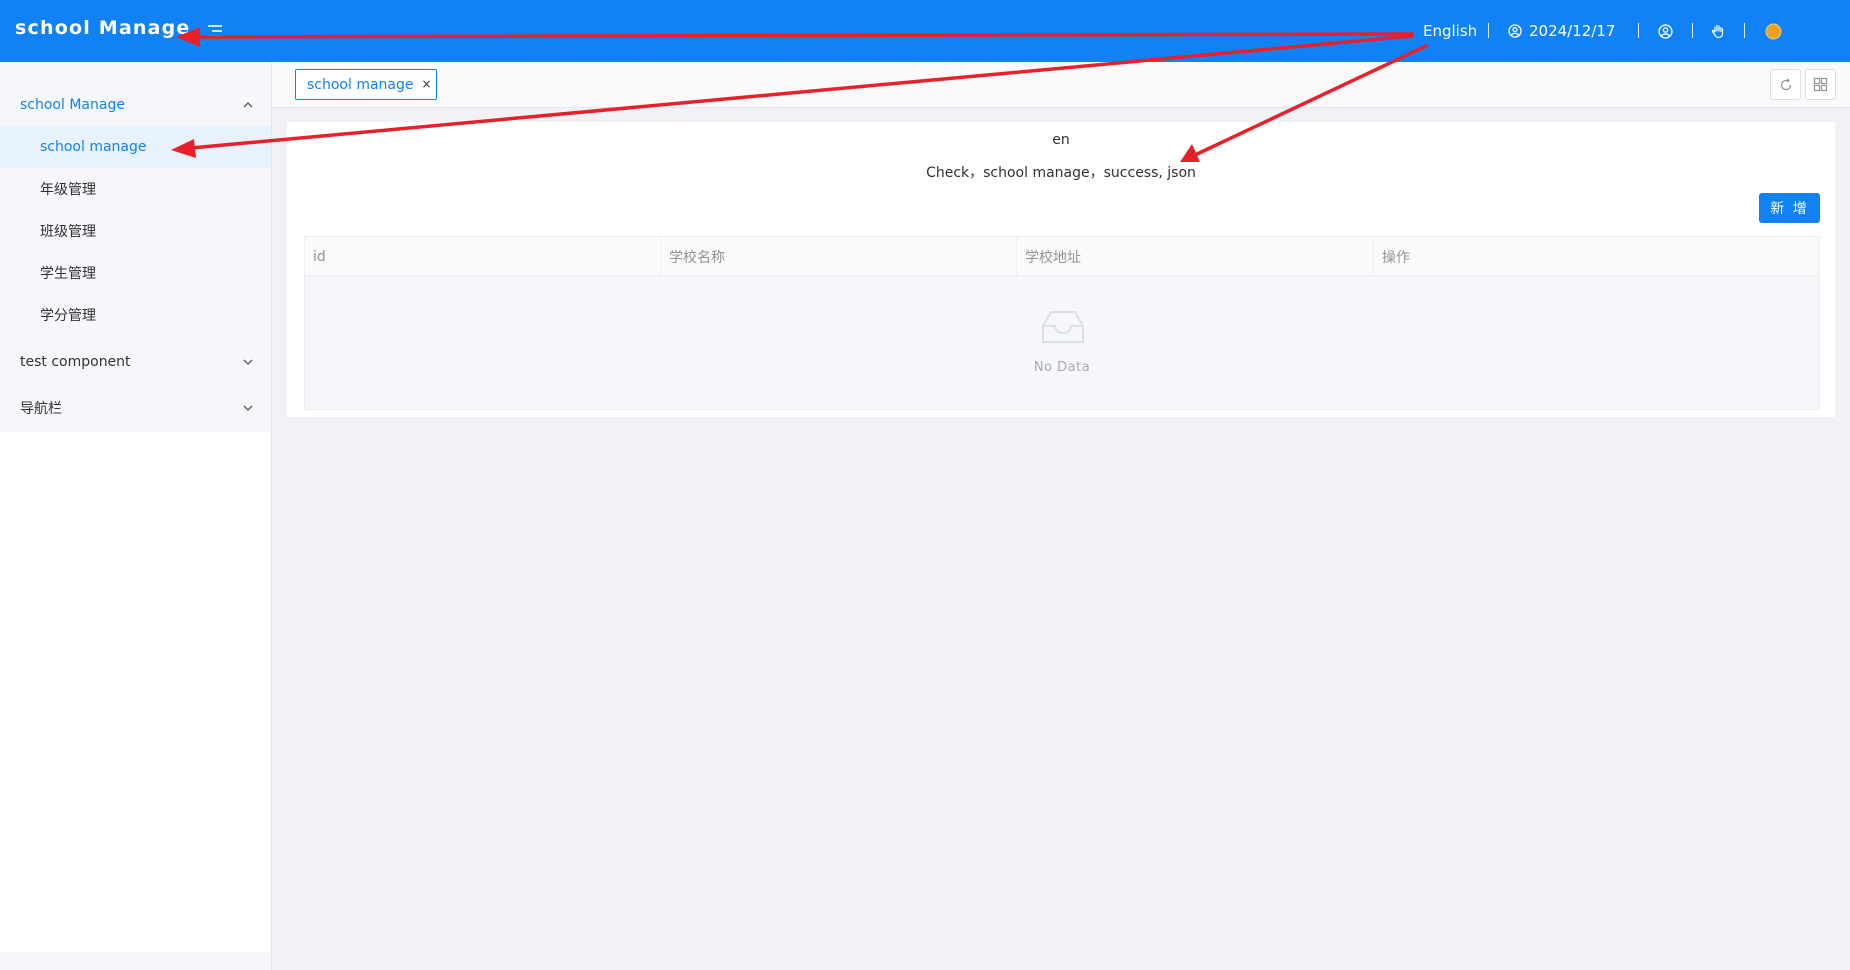  What do you see at coordinates (68, 316) in the screenshot?
I see `sidebar-item-label: 学分管理` at bounding box center [68, 316].